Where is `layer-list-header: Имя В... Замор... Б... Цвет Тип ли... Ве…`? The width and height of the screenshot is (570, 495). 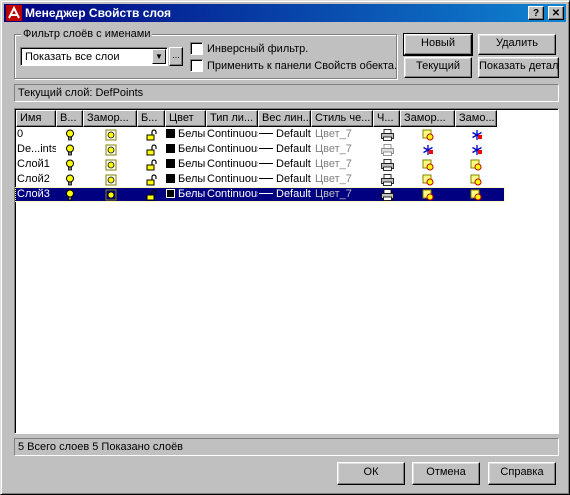 layer-list-header: Имя В... Замор... Б... Цвет Тип ли... Ве… is located at coordinates (256, 118).